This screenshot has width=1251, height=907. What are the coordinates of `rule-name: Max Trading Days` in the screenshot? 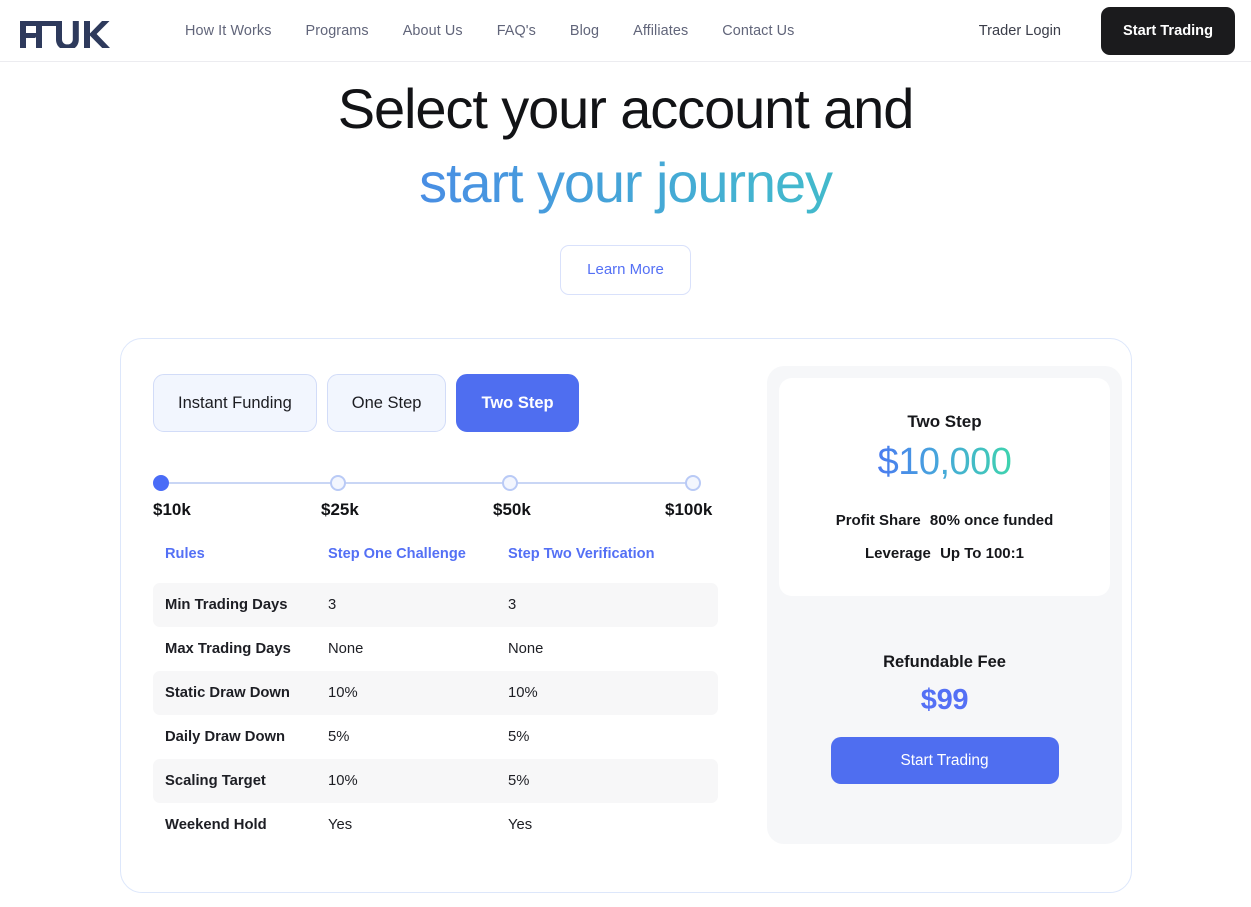 It's located at (228, 649).